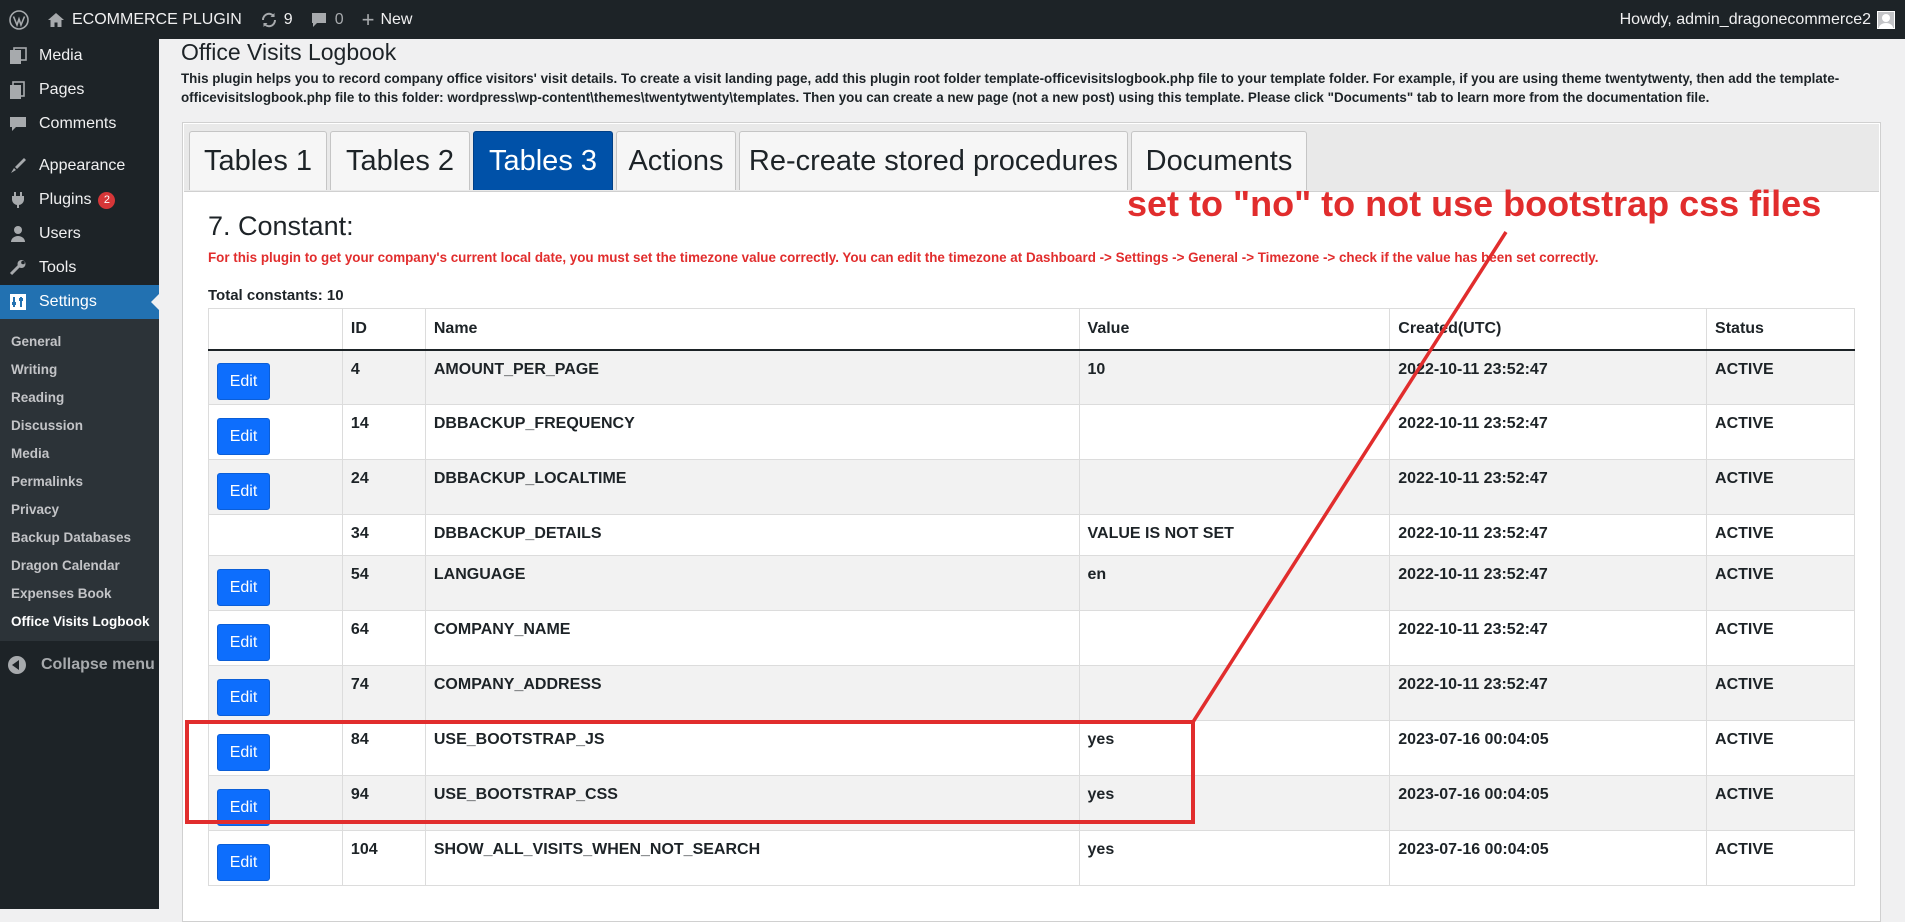 The height and width of the screenshot is (922, 1905). What do you see at coordinates (1219, 160) in the screenshot?
I see `tab-documents: Documents` at bounding box center [1219, 160].